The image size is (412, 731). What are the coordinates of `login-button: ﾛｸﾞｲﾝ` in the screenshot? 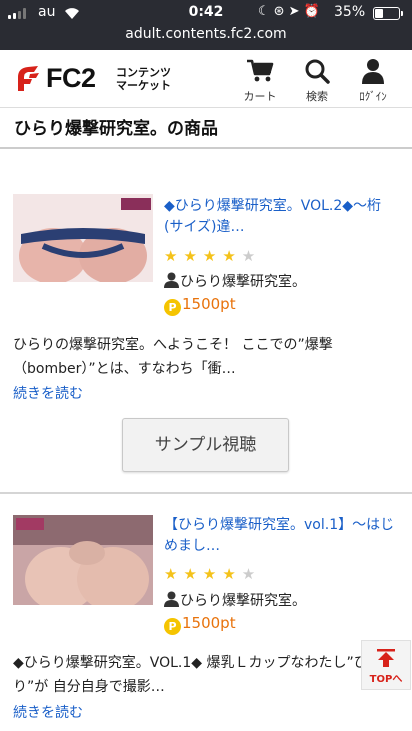 It's located at (373, 81).